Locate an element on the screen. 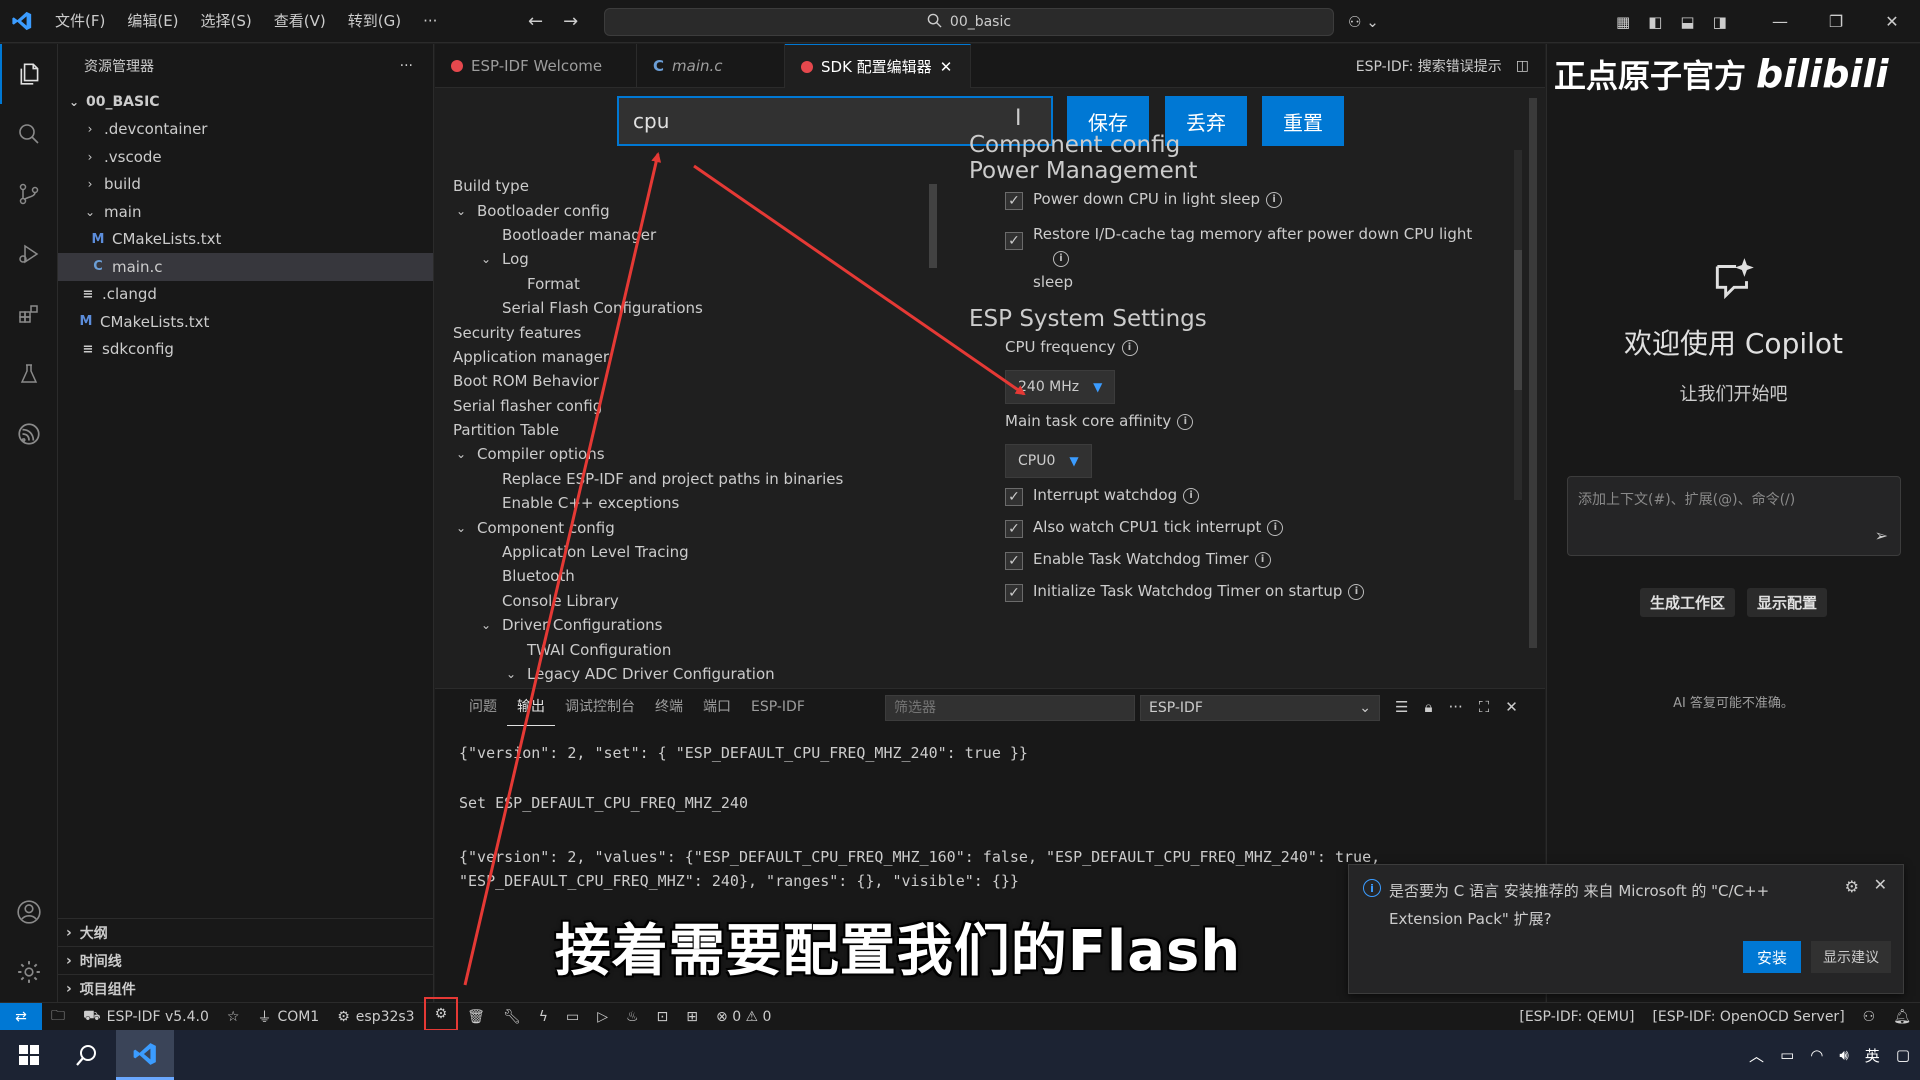  tray-notification-icon: ▢ is located at coordinates (1903, 1055).